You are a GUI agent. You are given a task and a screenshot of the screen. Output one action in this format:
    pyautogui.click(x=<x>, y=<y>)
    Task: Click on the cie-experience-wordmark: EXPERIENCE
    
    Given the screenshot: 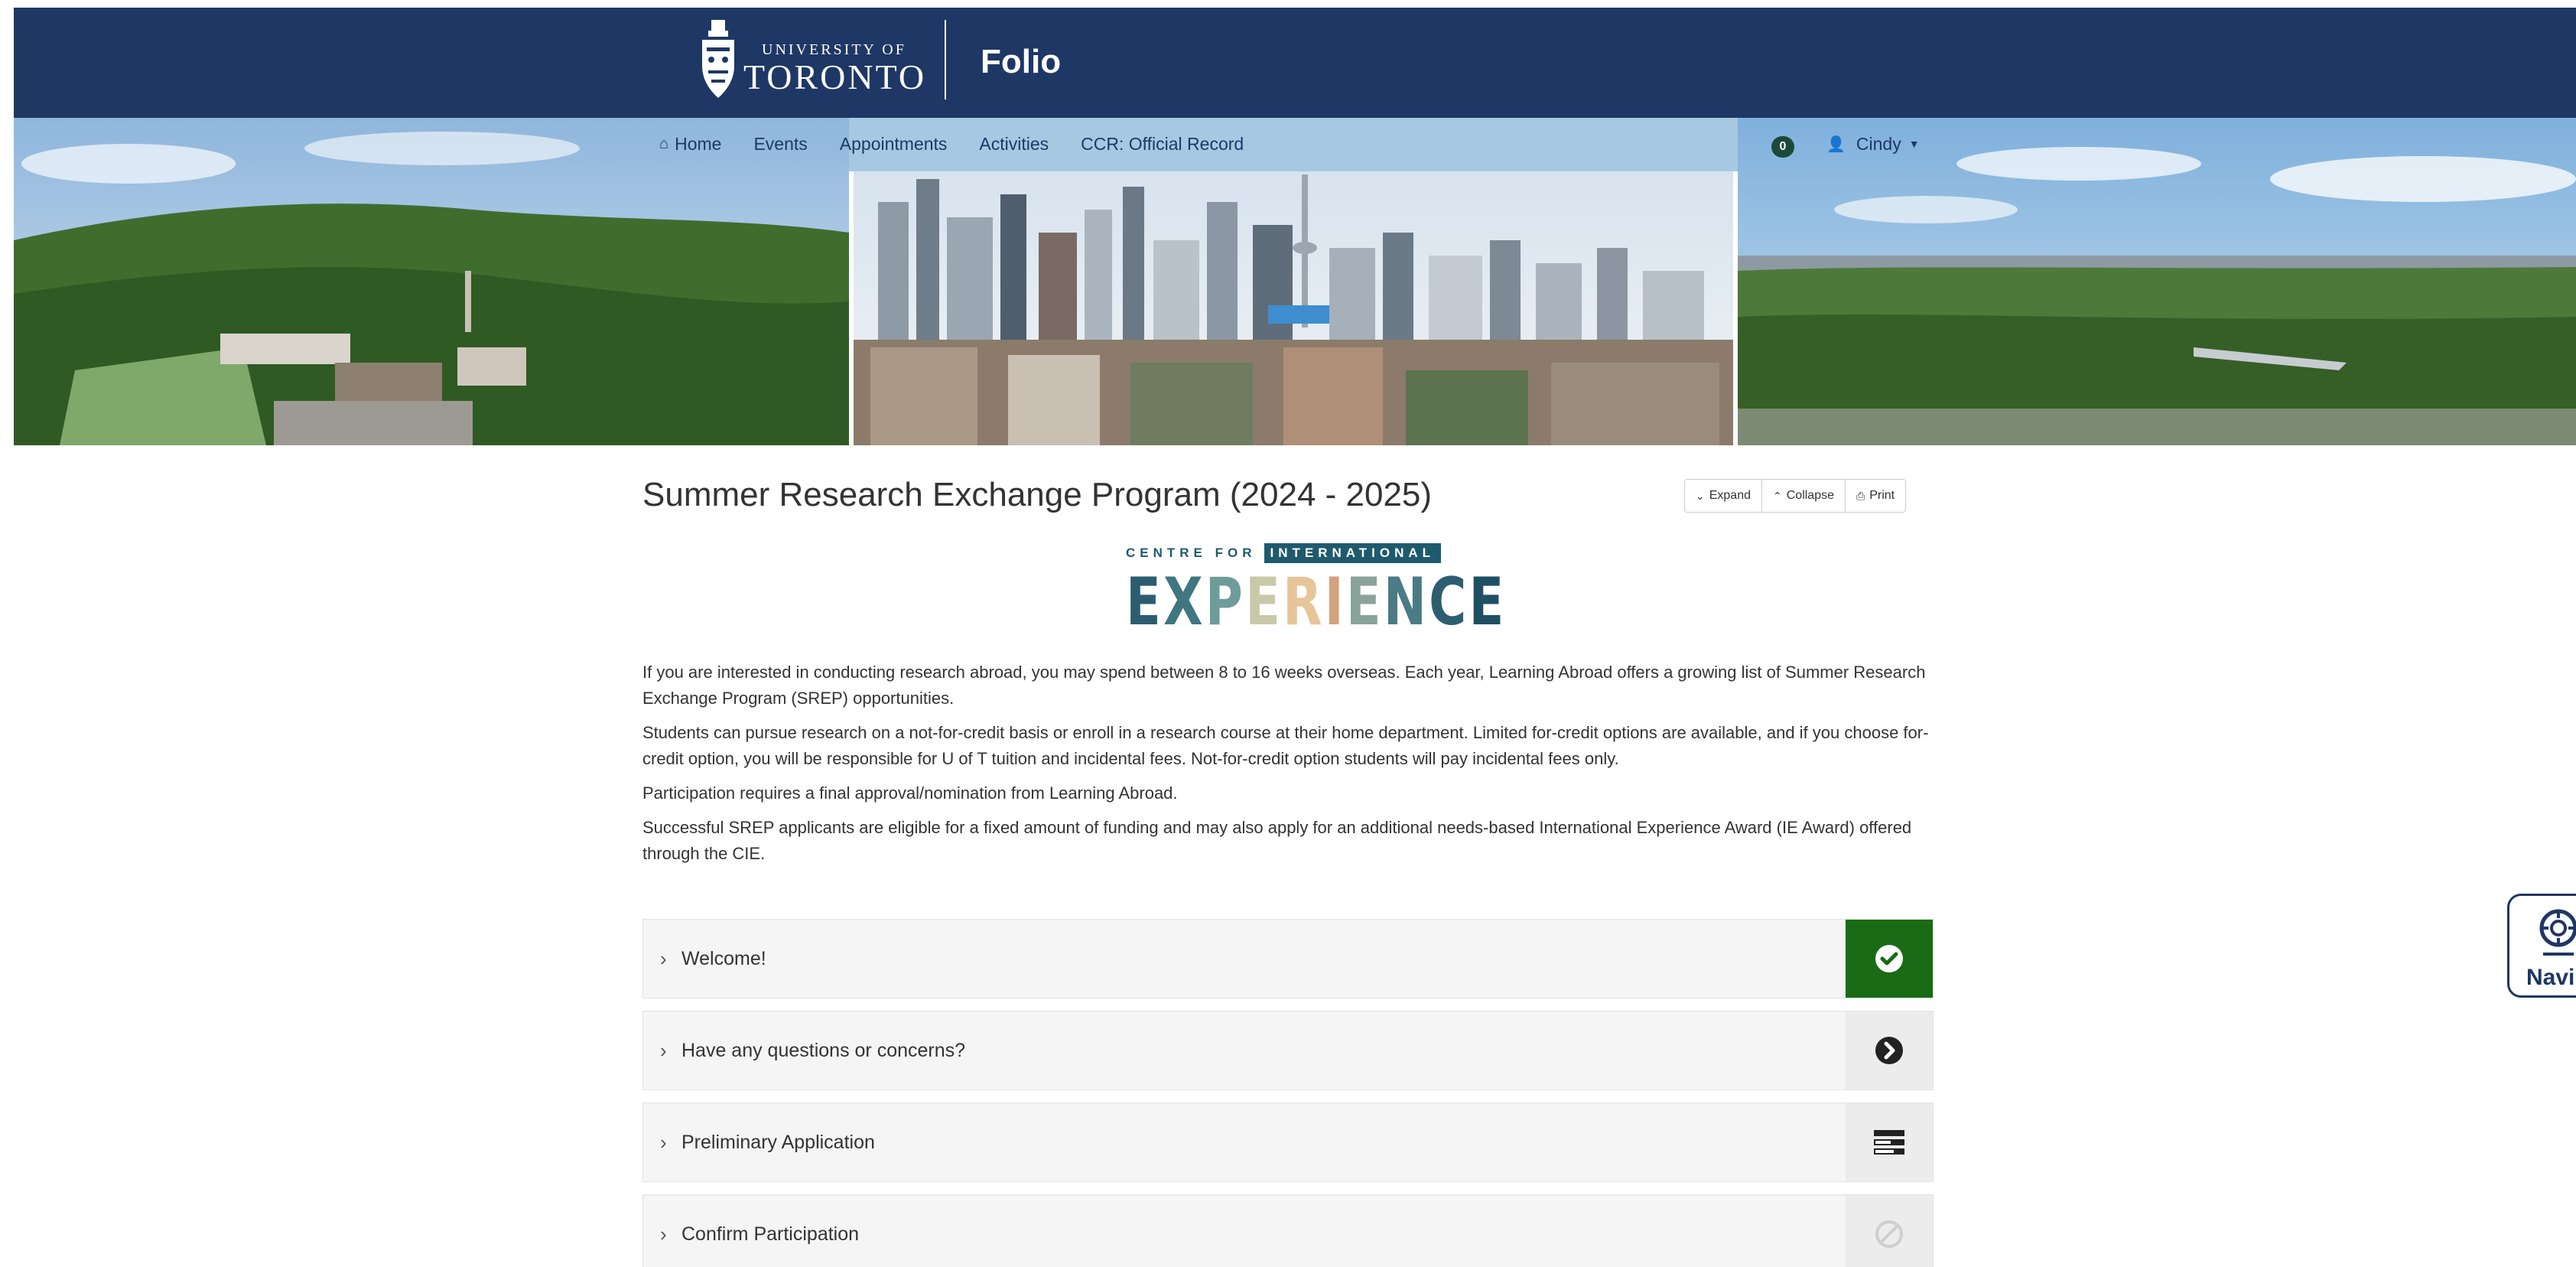 What is the action you would take?
    pyautogui.click(x=1316, y=602)
    